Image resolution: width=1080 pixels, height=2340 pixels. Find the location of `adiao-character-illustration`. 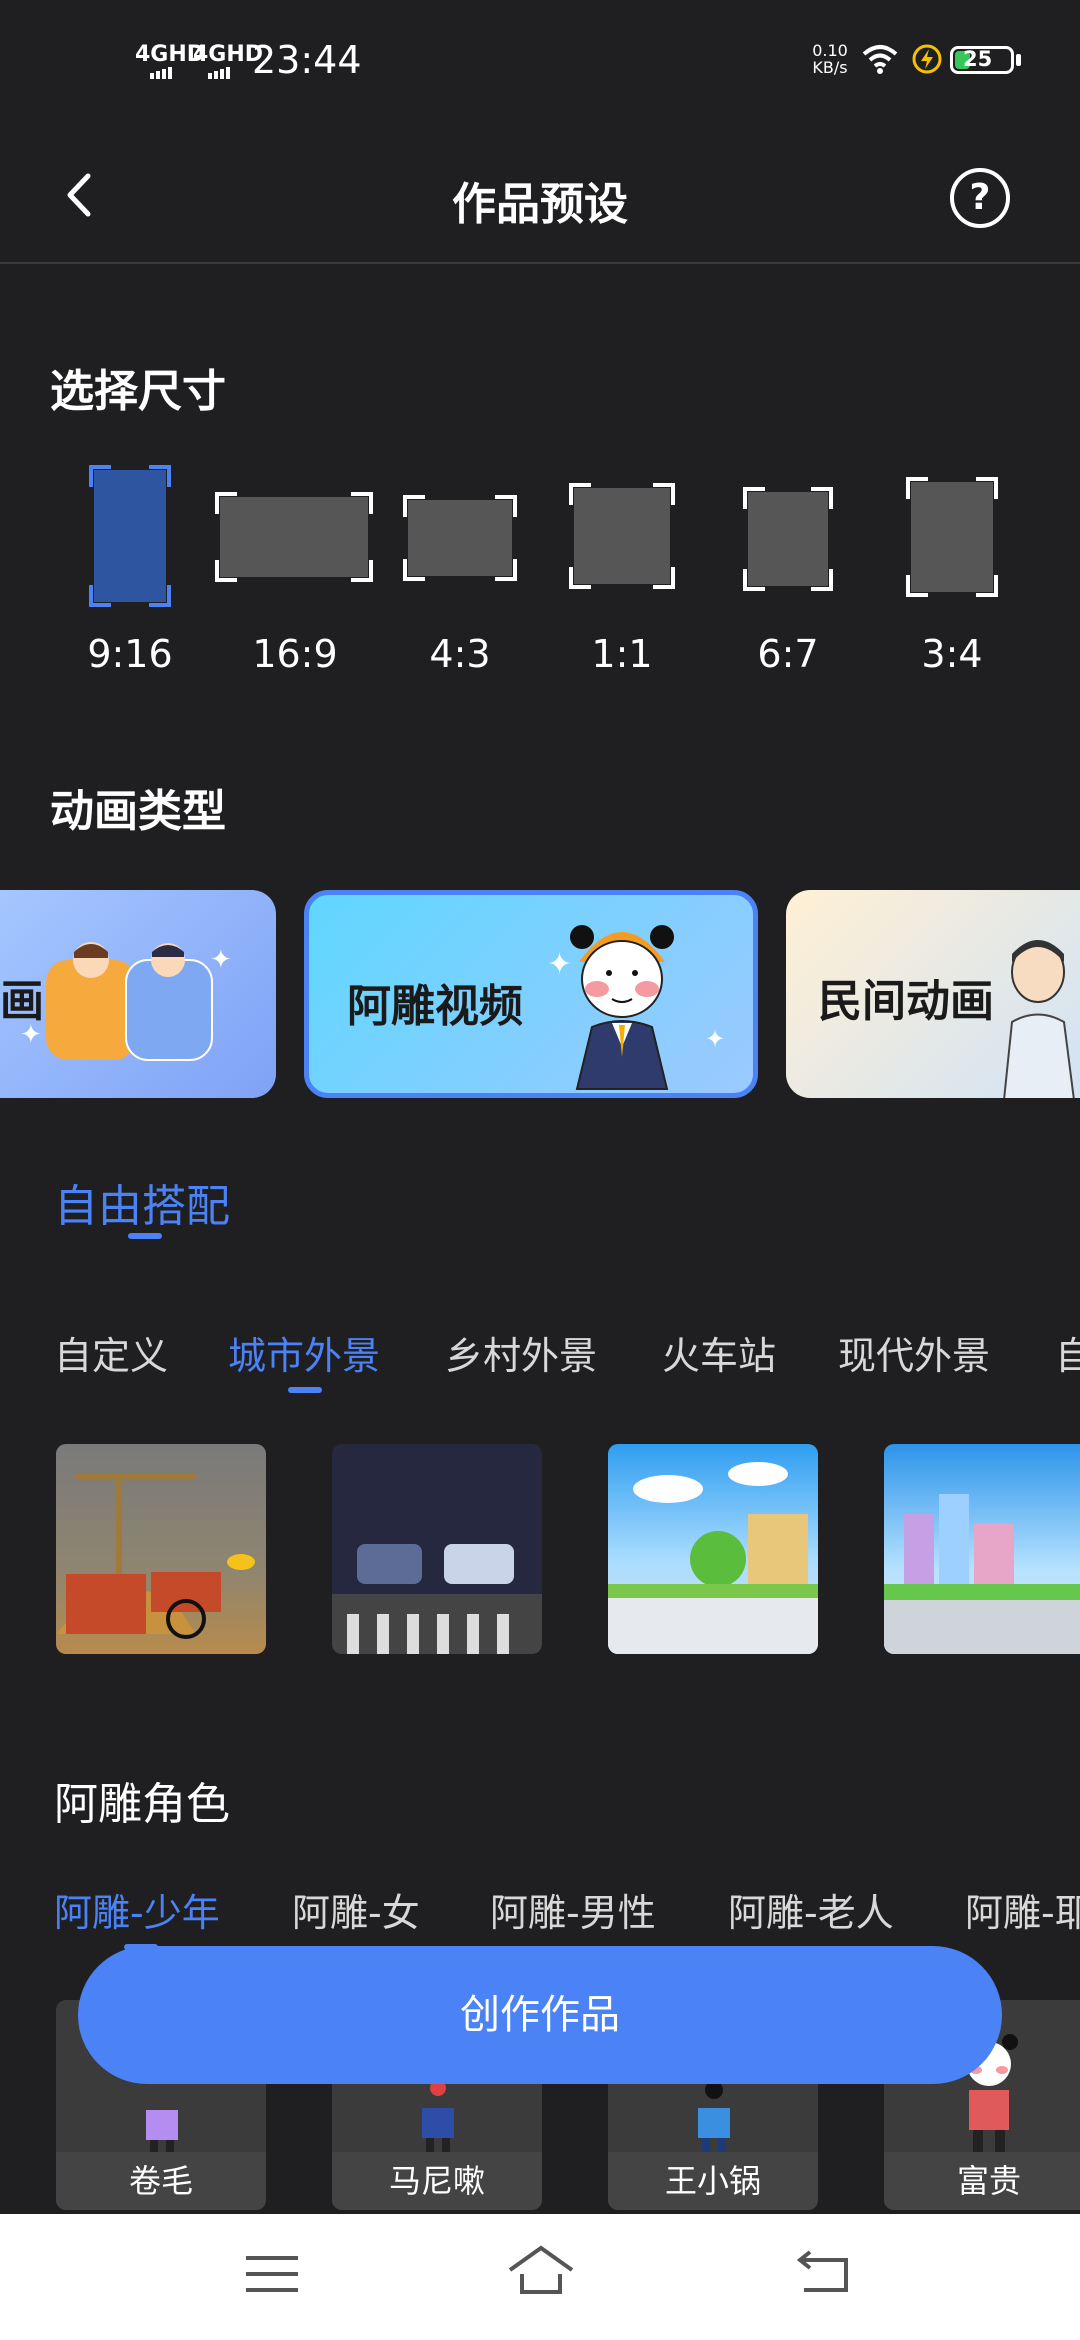

adiao-character-illustration is located at coordinates (622, 1000).